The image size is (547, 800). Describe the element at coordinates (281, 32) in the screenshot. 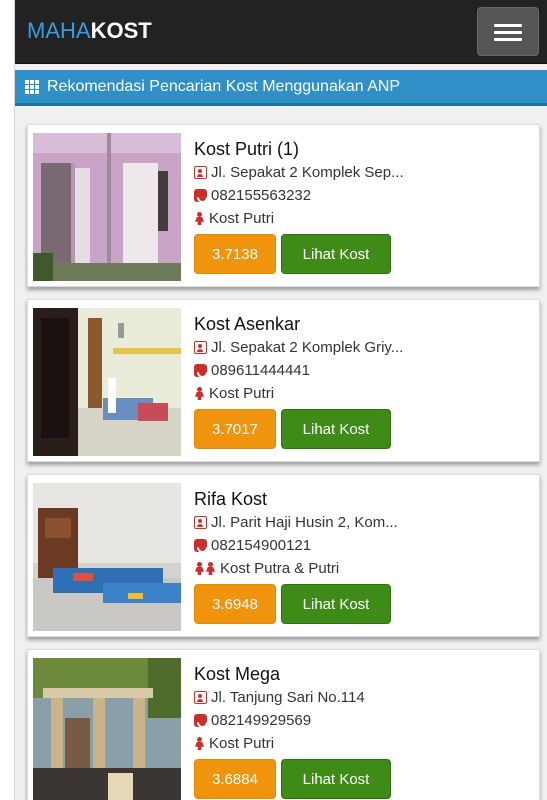

I see `navbar: MAHAKOST` at that location.